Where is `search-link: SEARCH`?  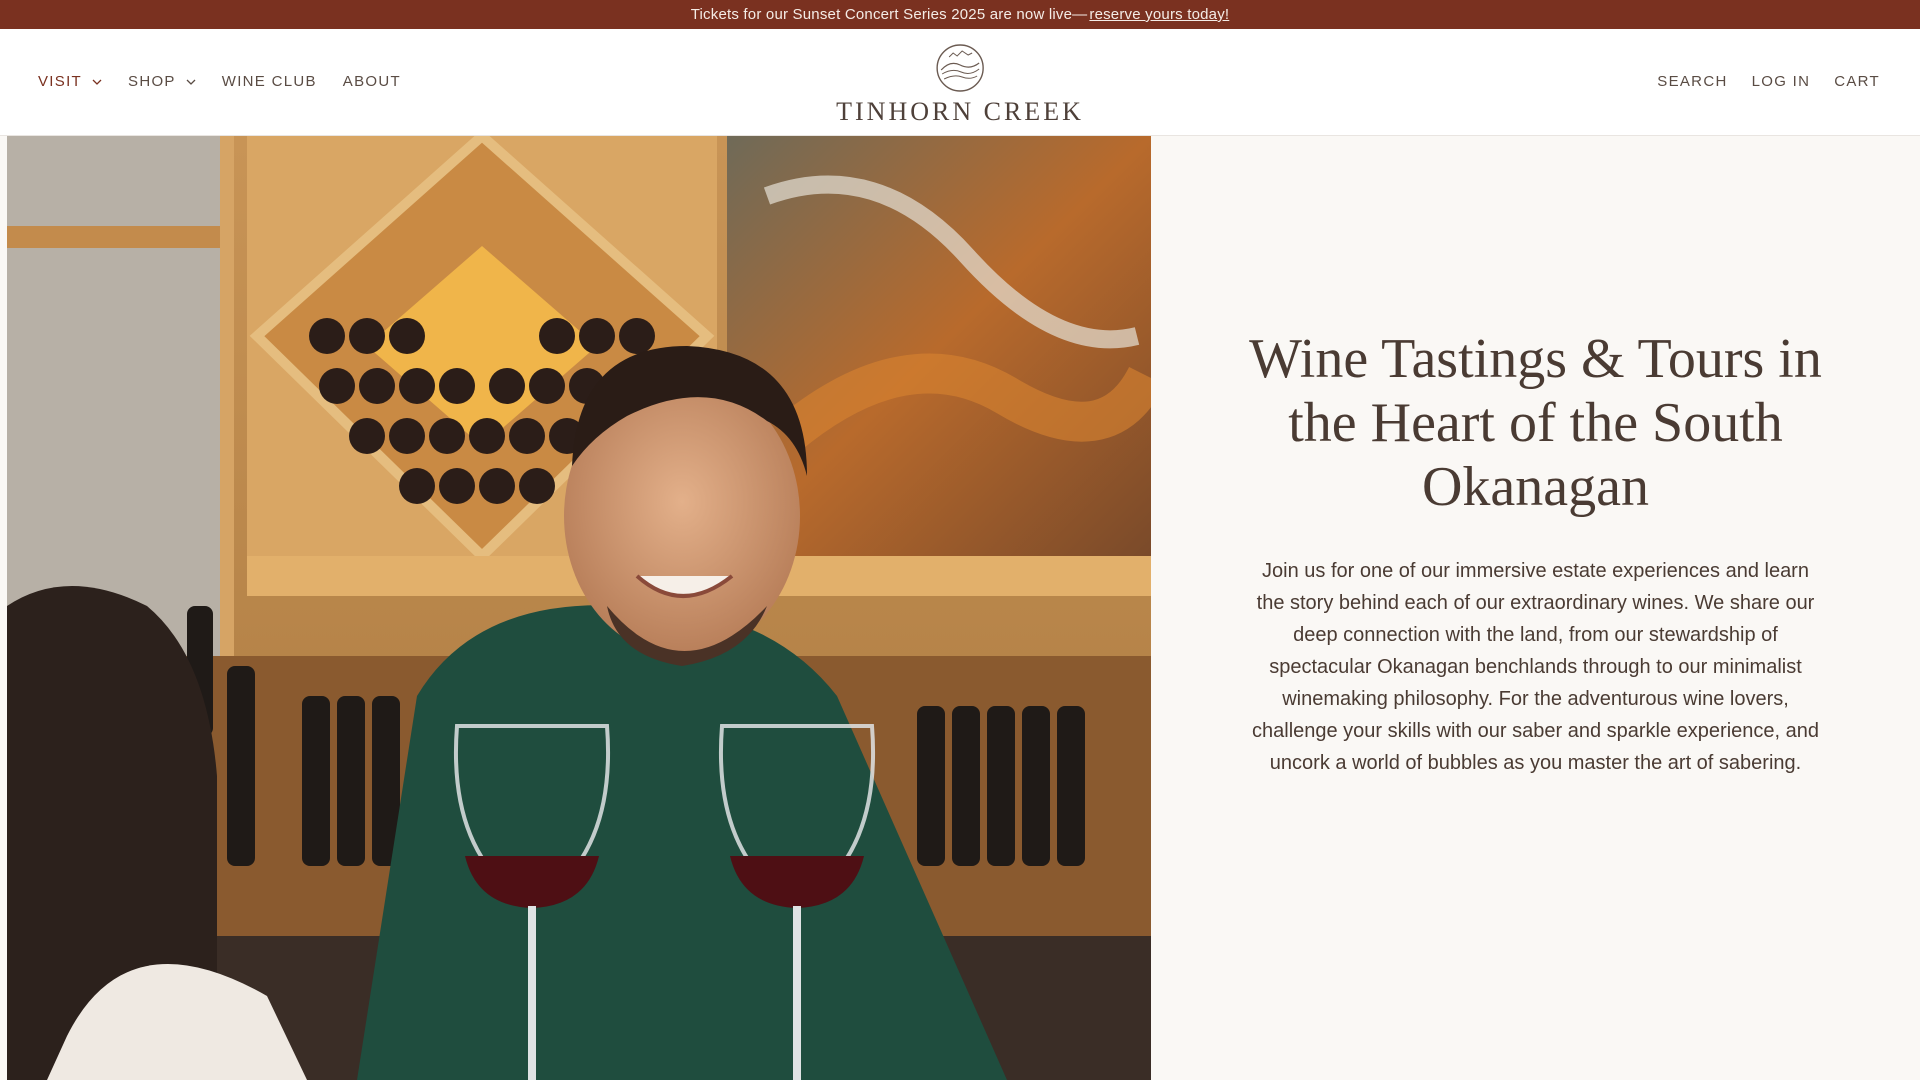
search-link: SEARCH is located at coordinates (1692, 81).